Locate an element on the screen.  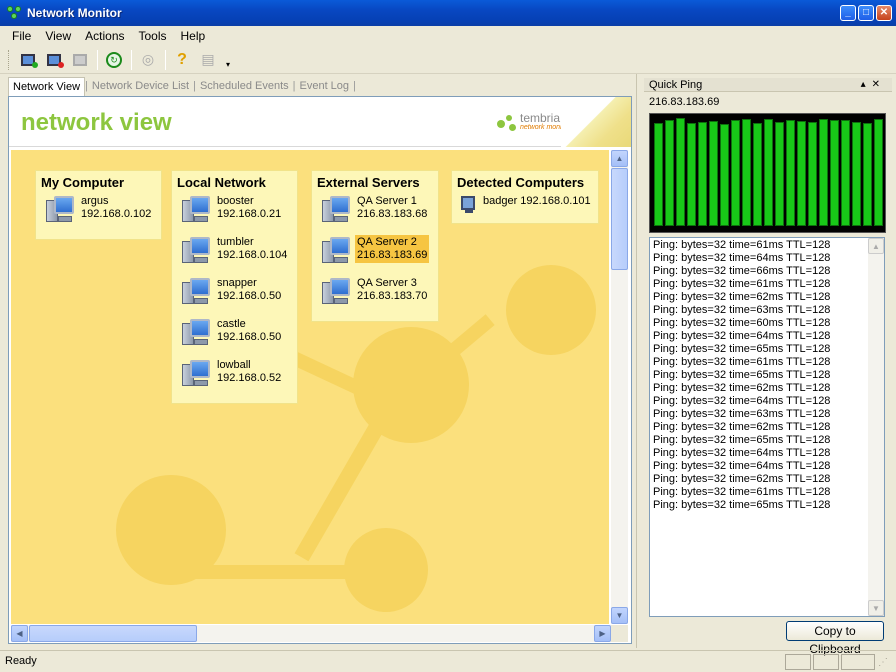
device-name: QA Server 3 is located at coordinates (387, 283).